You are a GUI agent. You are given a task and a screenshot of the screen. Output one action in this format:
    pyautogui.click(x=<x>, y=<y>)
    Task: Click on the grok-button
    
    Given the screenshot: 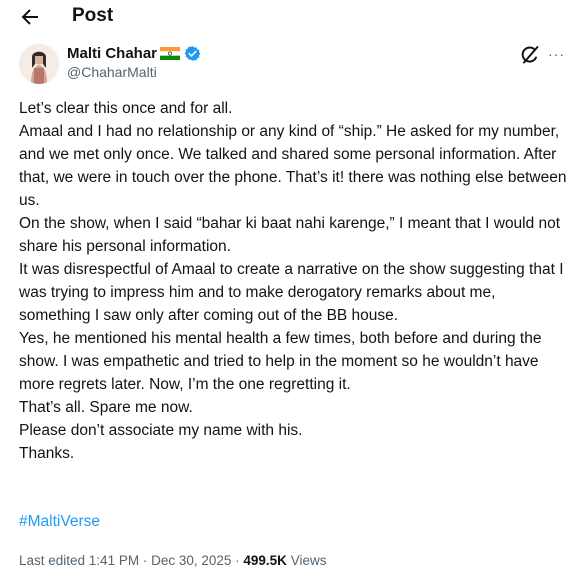 What is the action you would take?
    pyautogui.click(x=530, y=55)
    